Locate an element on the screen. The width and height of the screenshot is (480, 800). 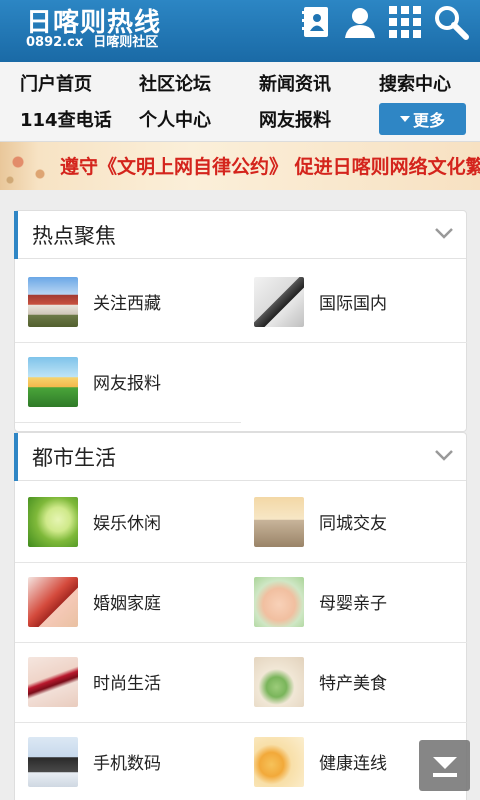
beach-couple-thumb is located at coordinates (279, 522).